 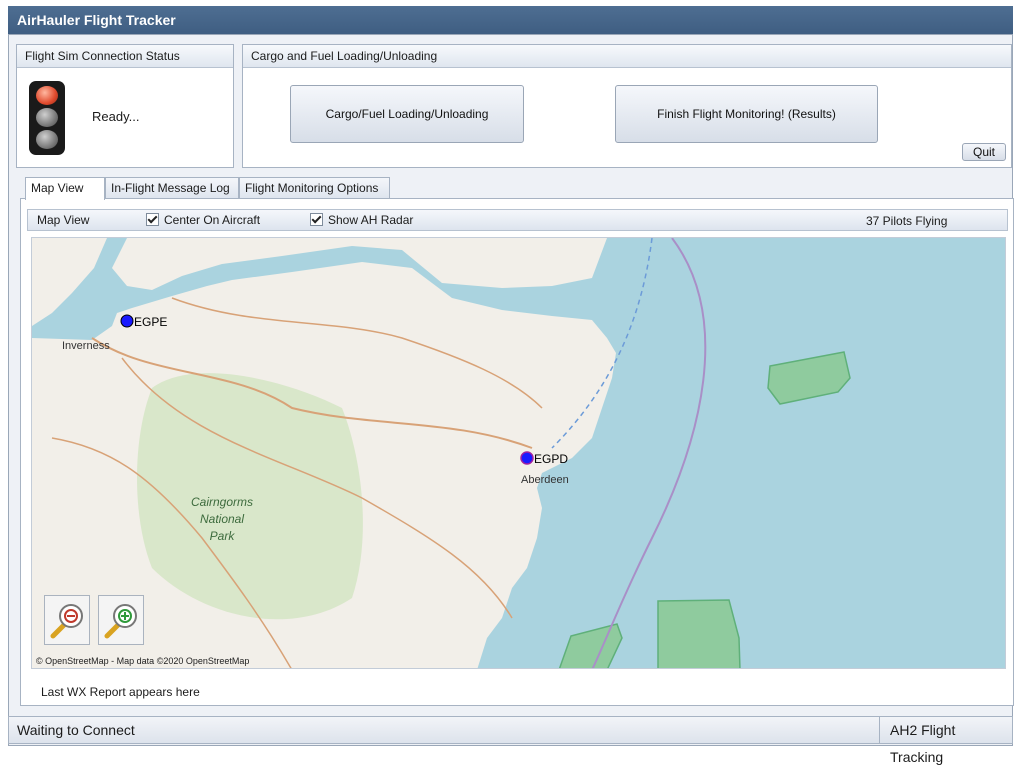 I want to click on show-radar-checkbox: Show AH Radar, so click(x=361, y=220).